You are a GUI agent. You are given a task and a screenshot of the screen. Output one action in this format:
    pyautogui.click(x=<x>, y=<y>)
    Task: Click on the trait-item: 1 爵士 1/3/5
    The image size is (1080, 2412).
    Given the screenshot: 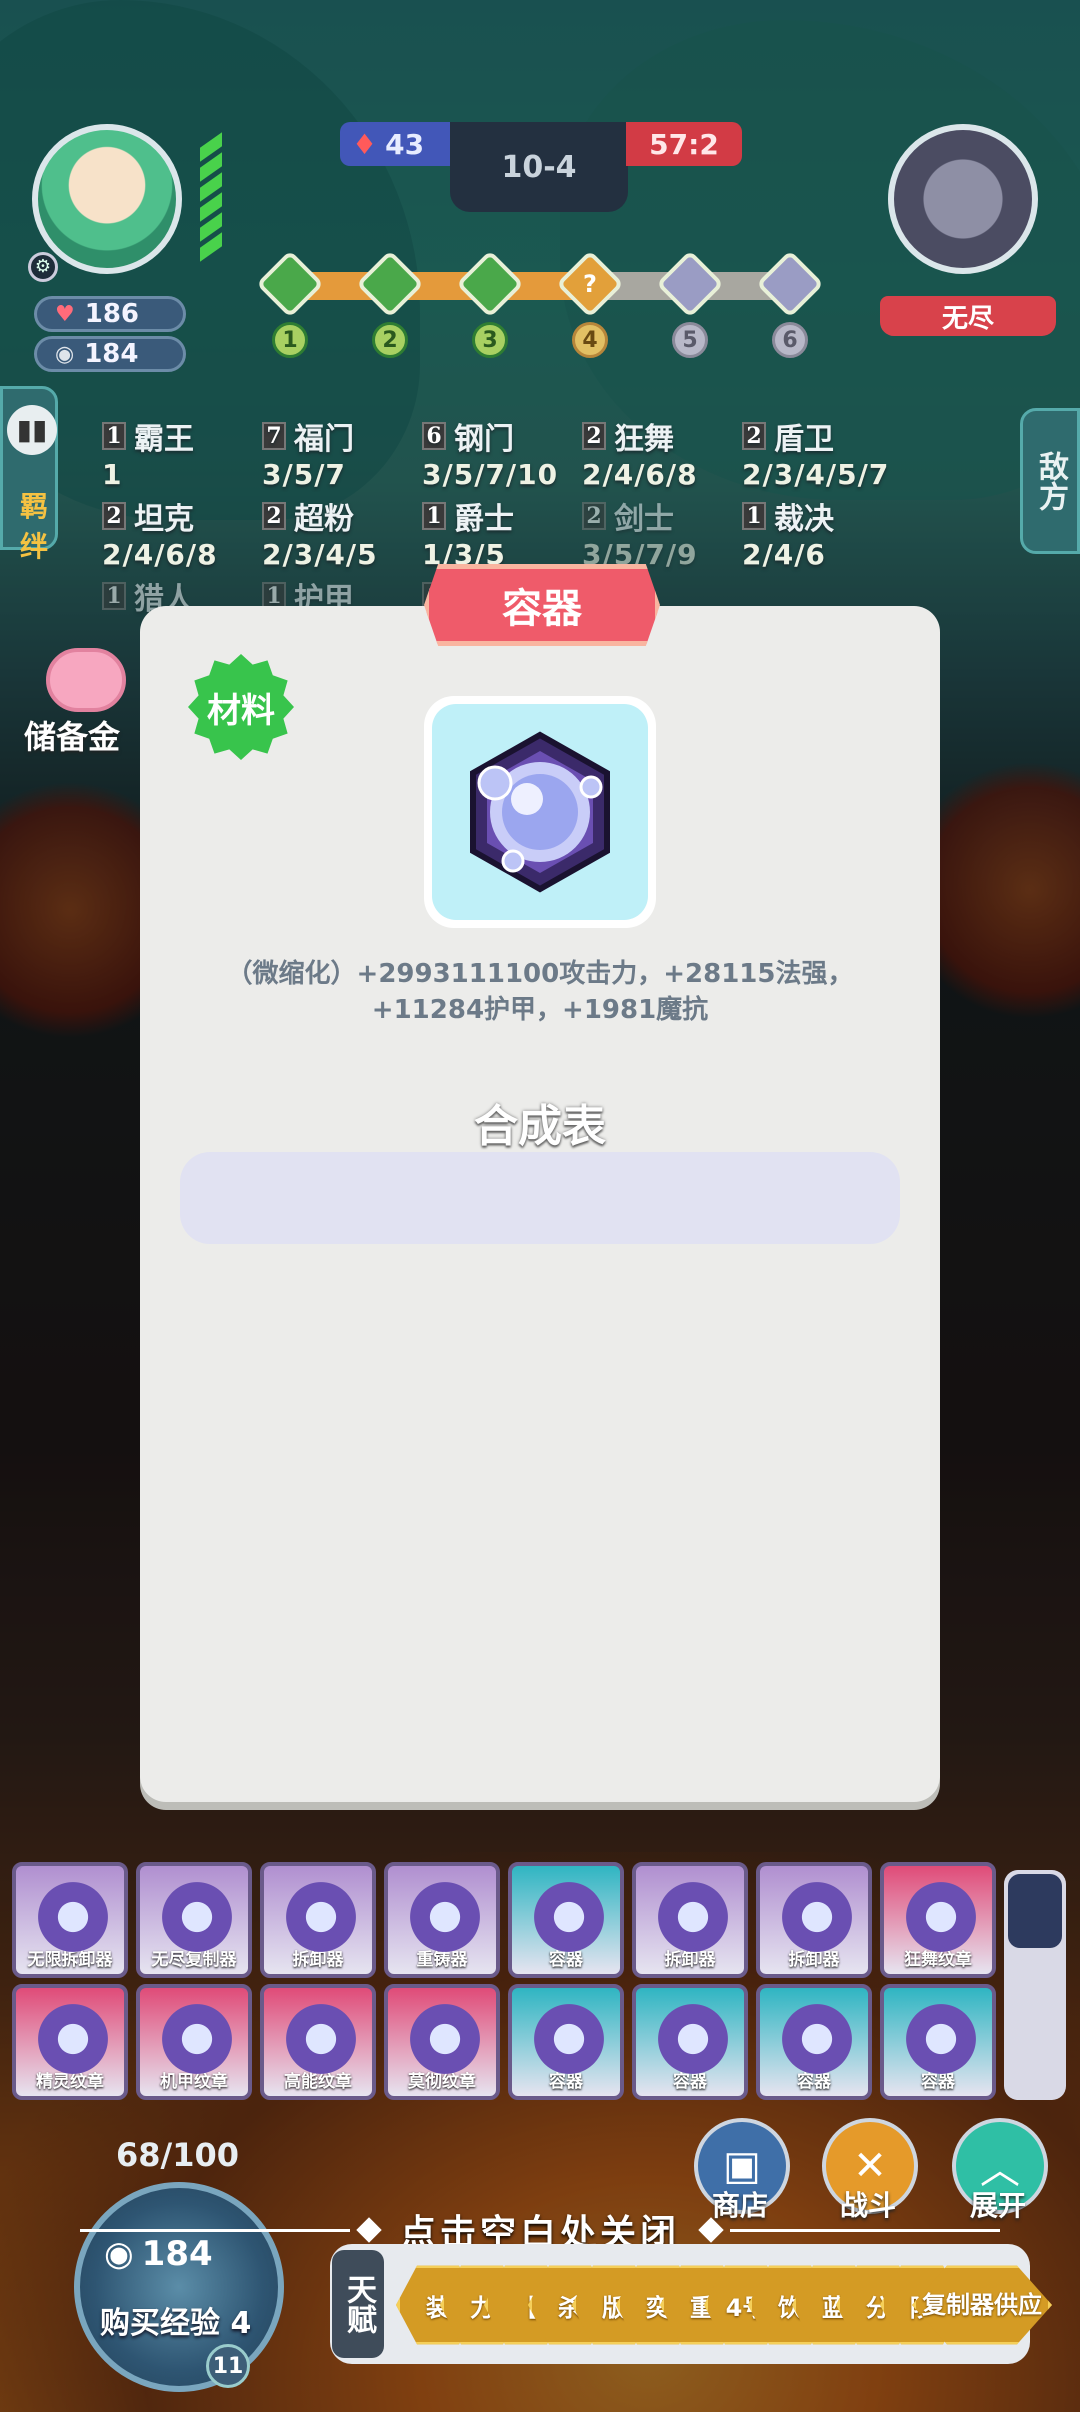 What is the action you would take?
    pyautogui.click(x=468, y=532)
    